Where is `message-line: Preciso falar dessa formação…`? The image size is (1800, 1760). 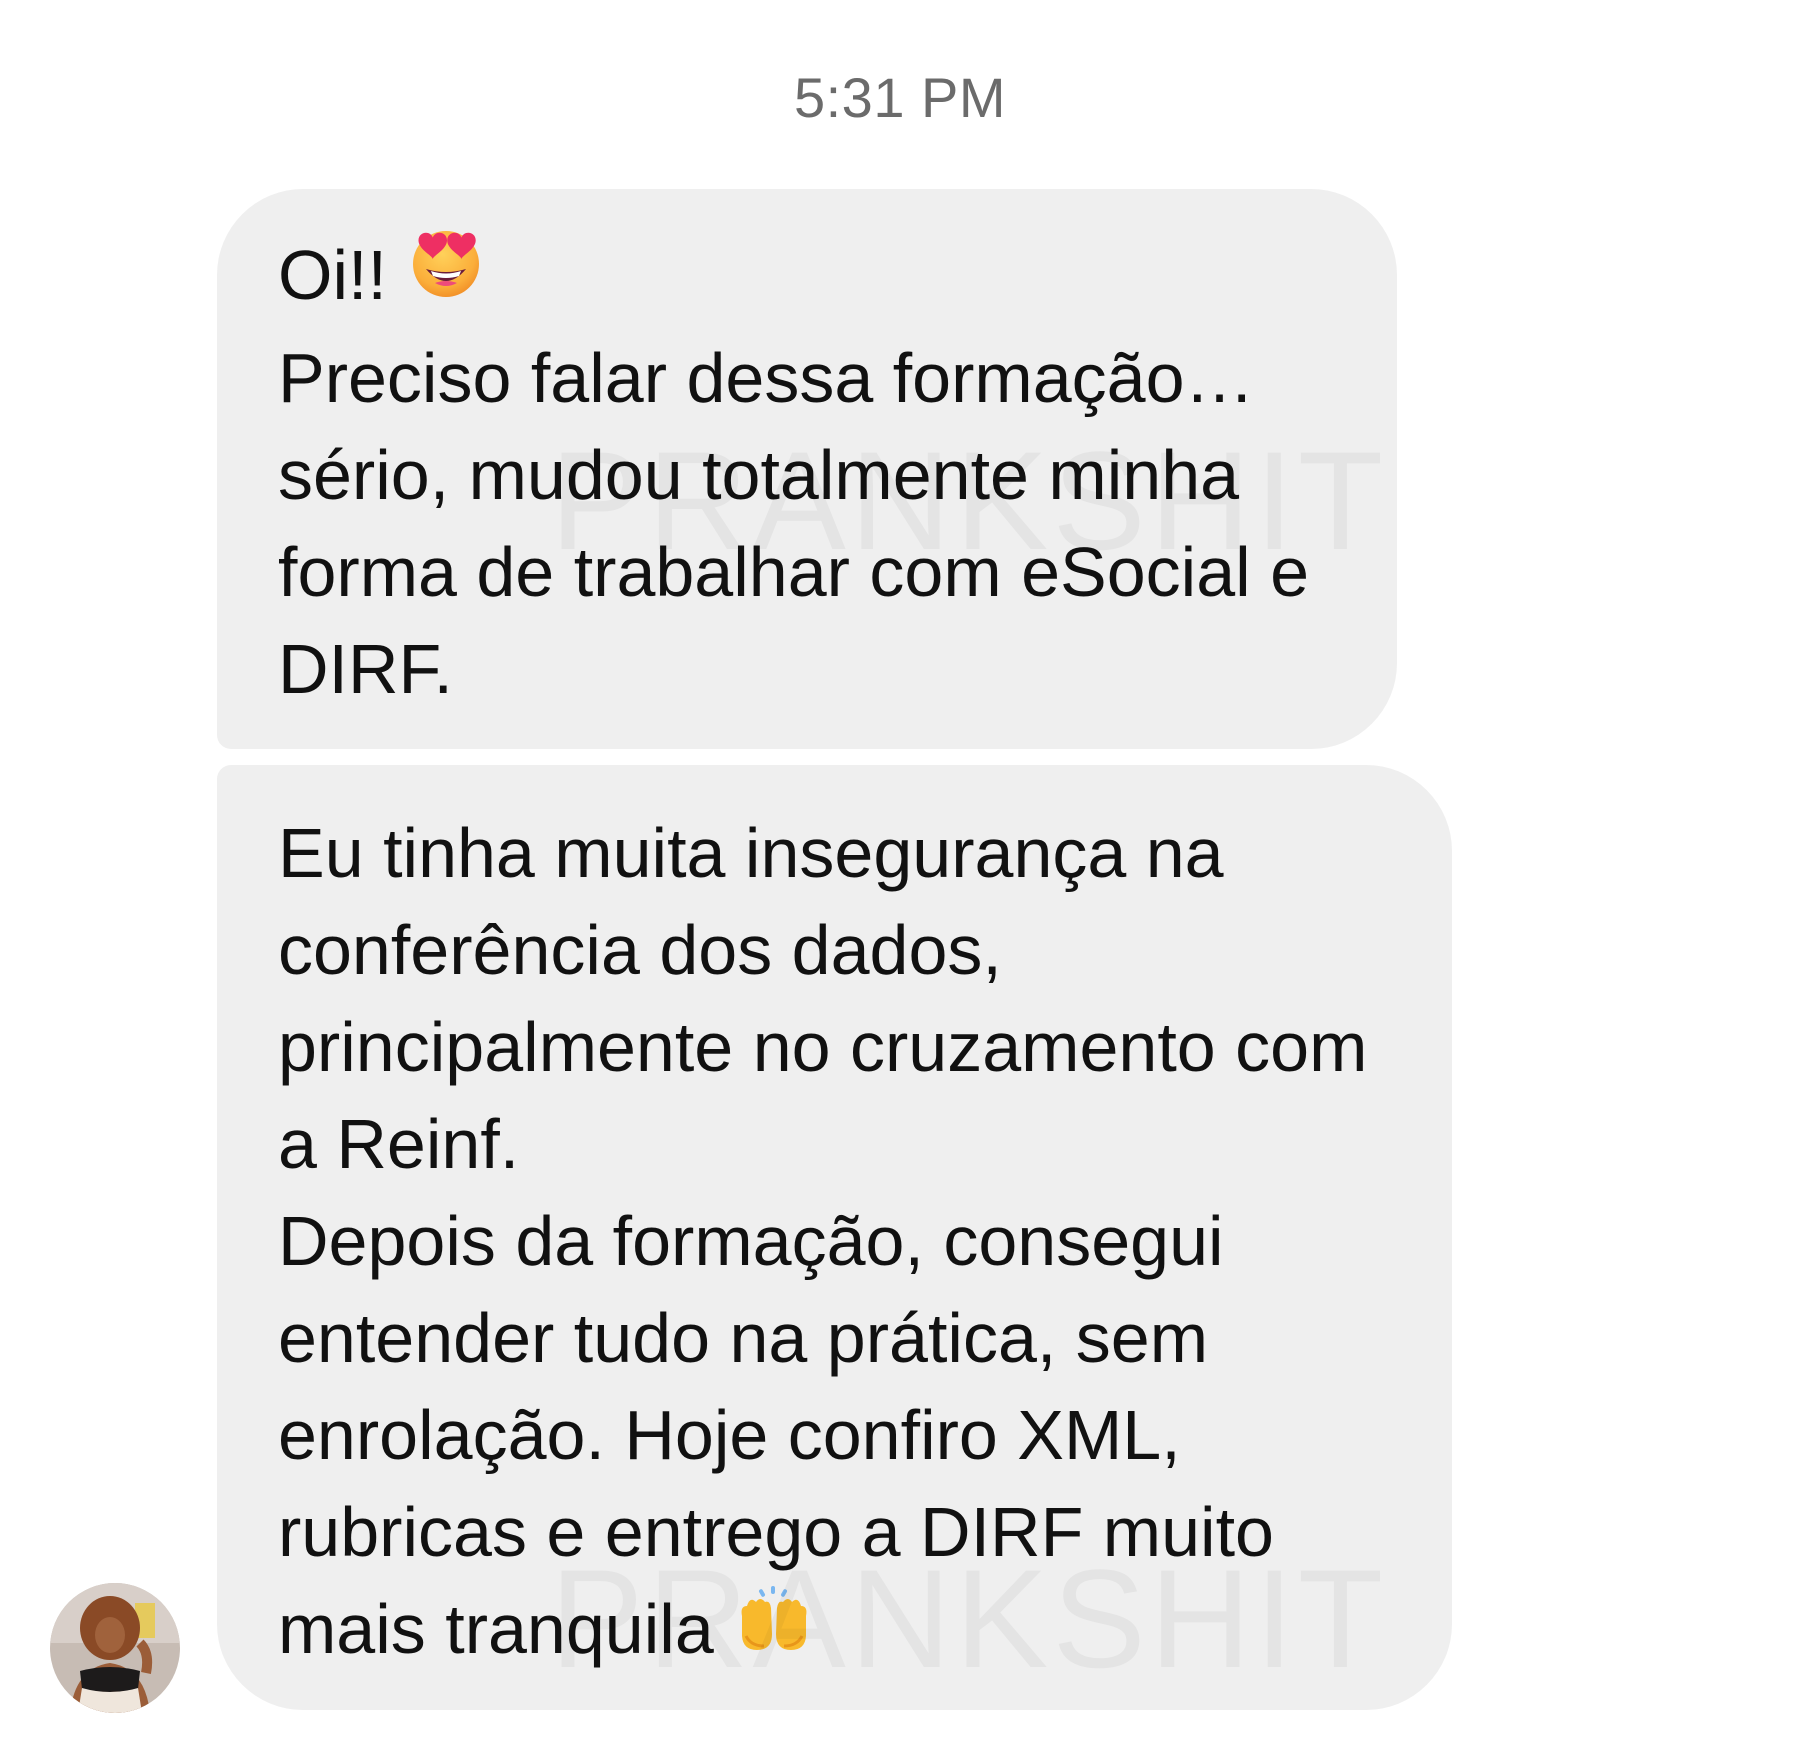
message-line: Preciso falar dessa formação… is located at coordinates (766, 378).